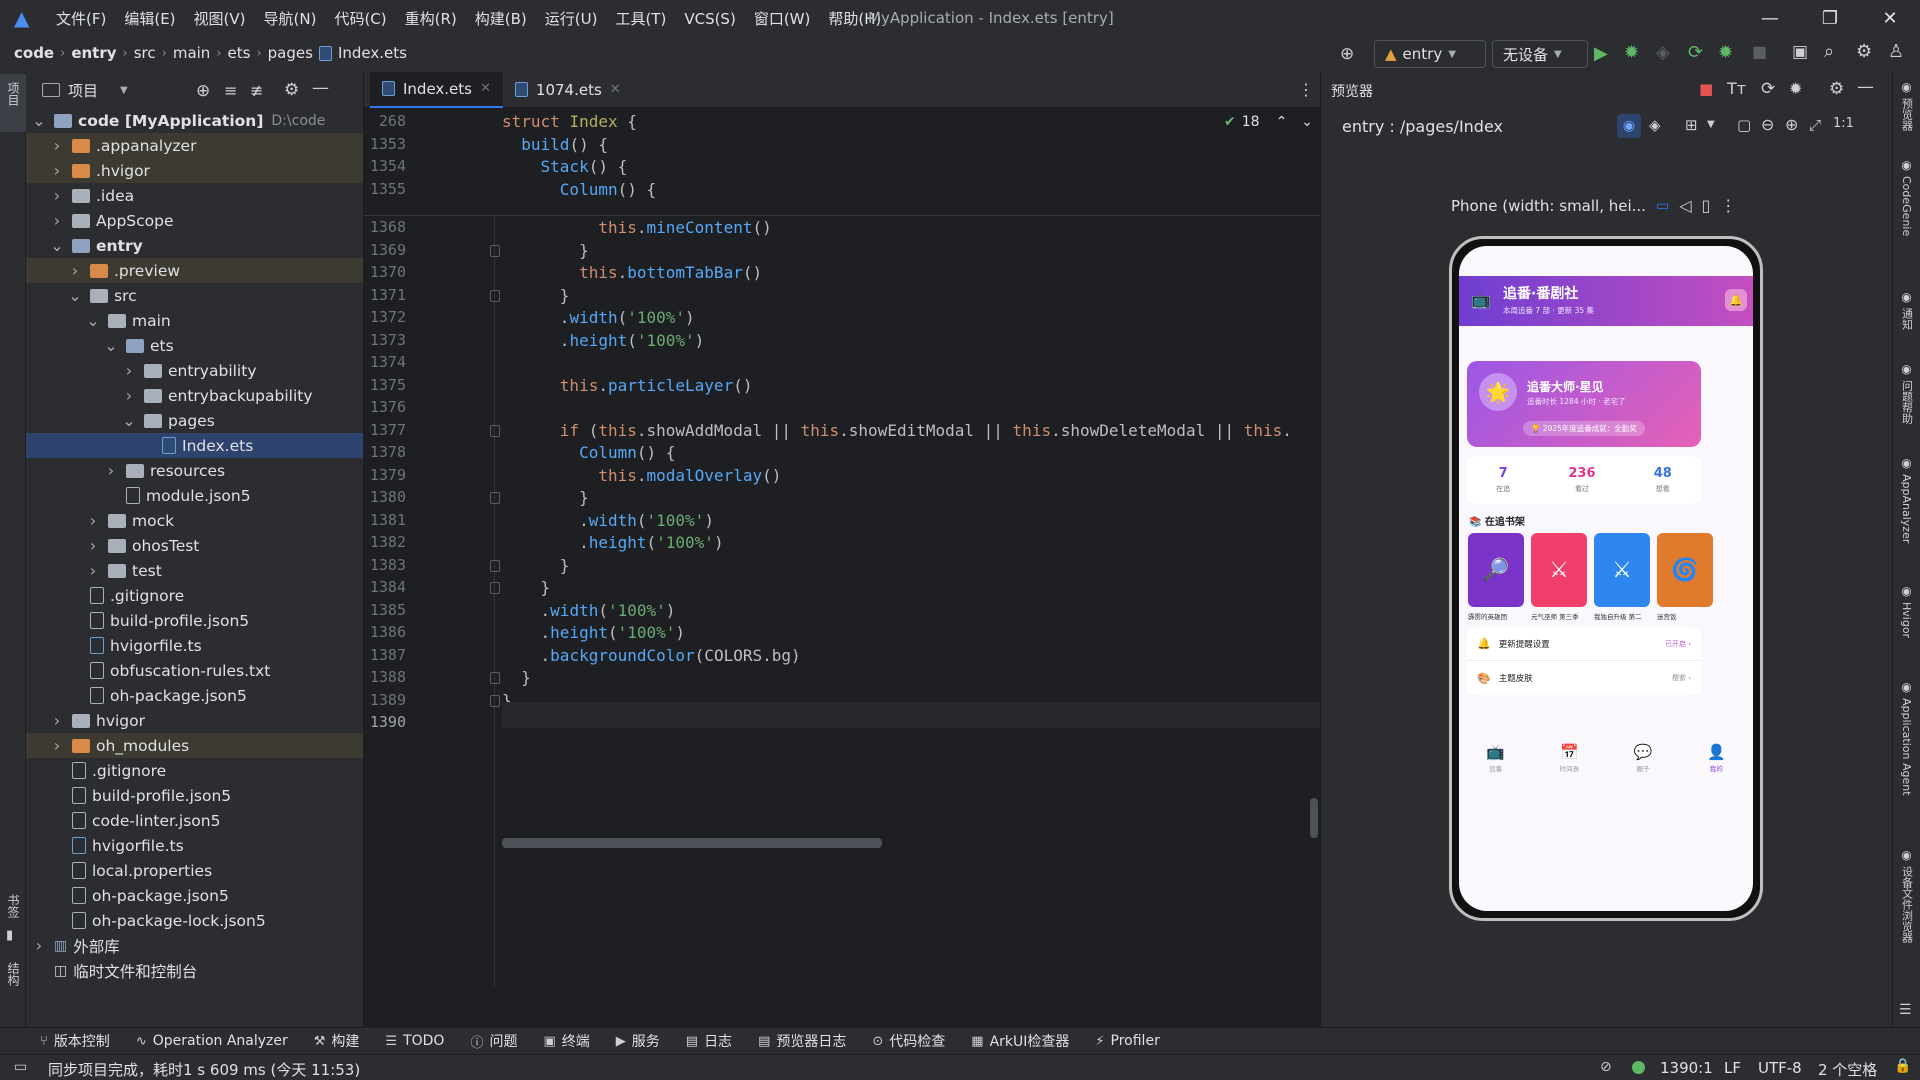 The width and height of the screenshot is (1920, 1080). Describe the element at coordinates (194, 720) in the screenshot. I see `tree-item: › hvigor` at that location.